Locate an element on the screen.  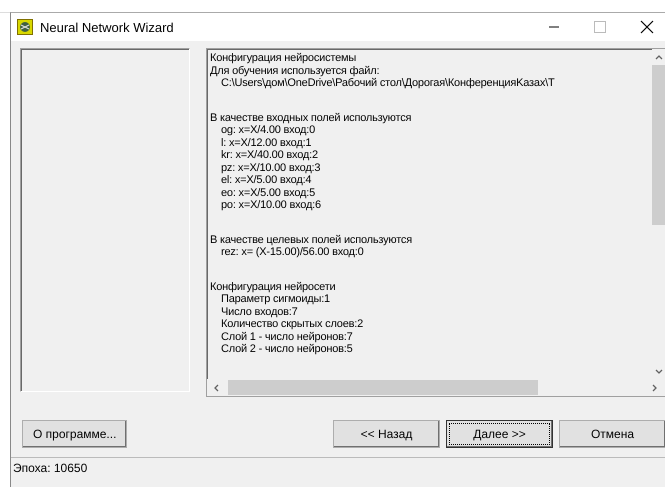
log-line: po: x=X/10.00 вход:6 is located at coordinates (271, 205).